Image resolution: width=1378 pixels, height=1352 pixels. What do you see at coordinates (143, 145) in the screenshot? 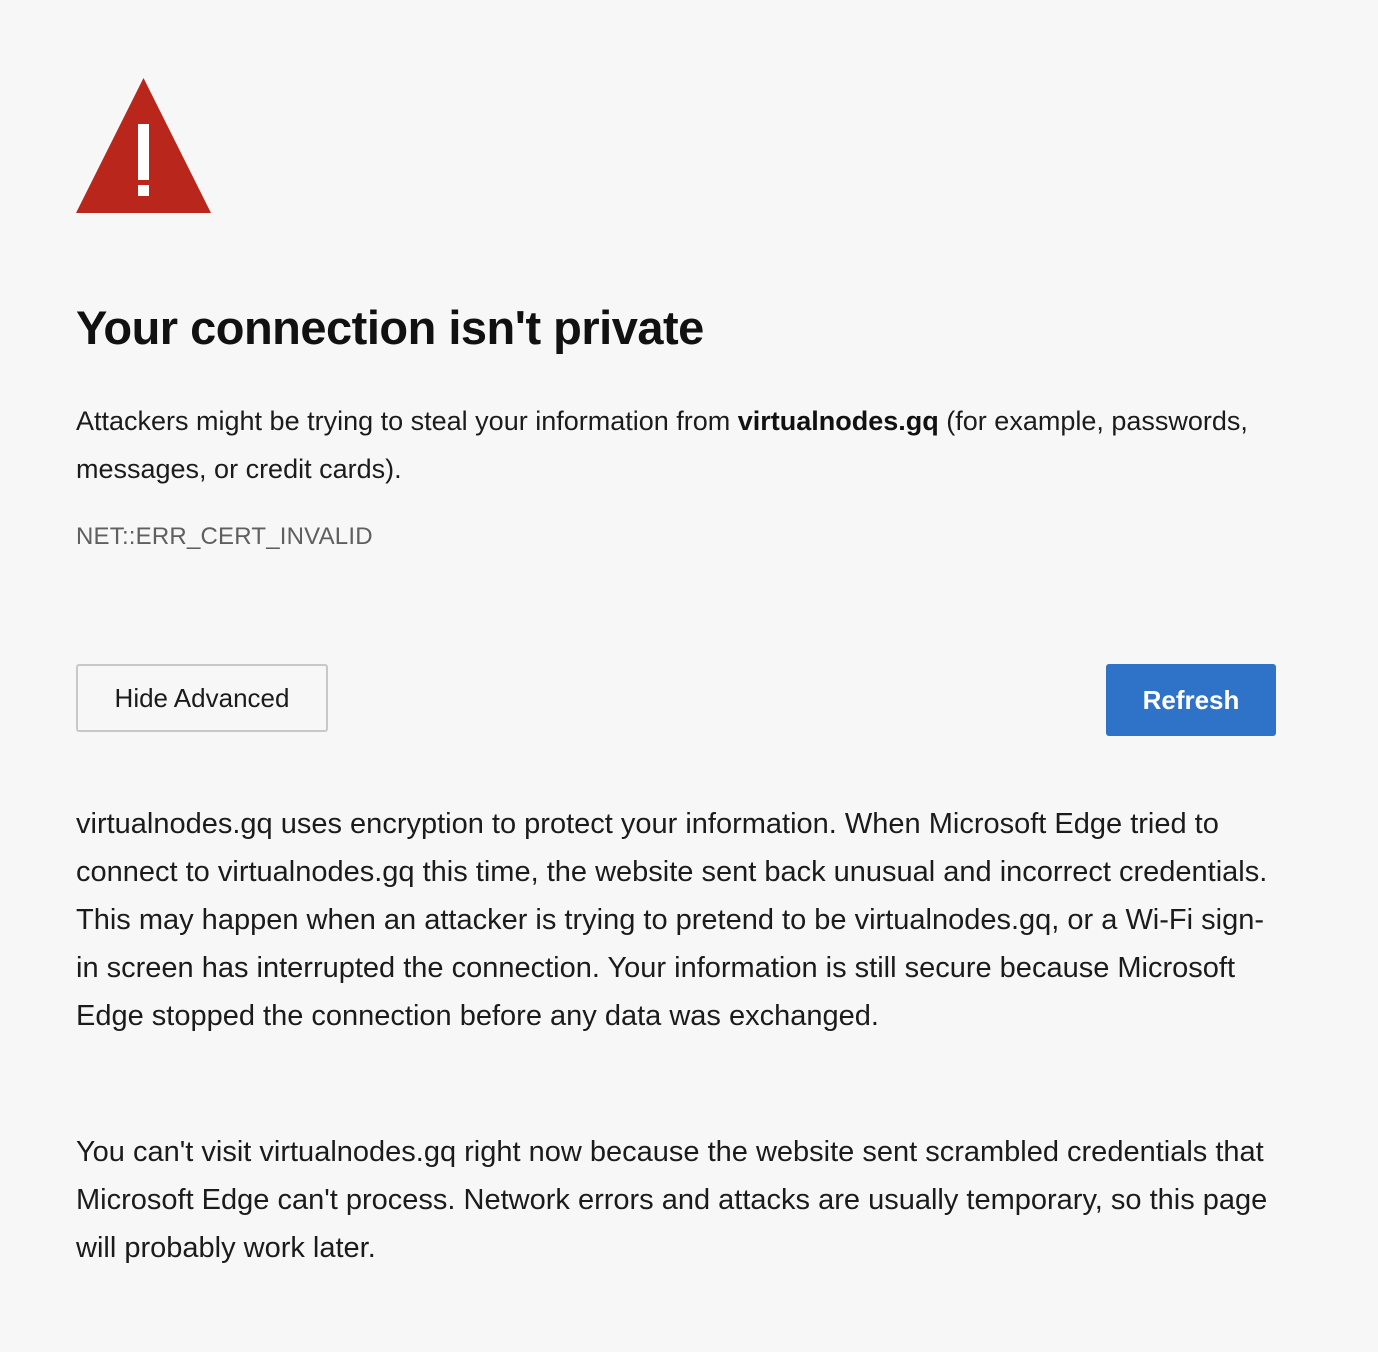
I see `warning-triangle-icon` at bounding box center [143, 145].